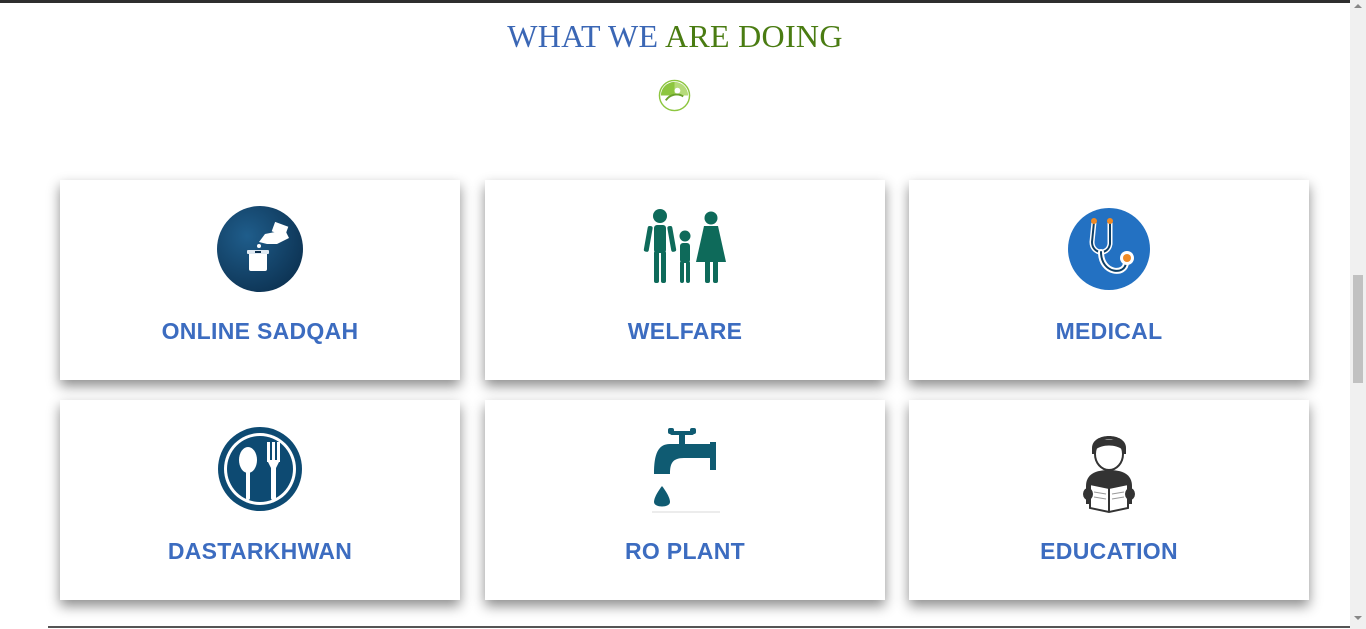 This screenshot has width=1366, height=629. What do you see at coordinates (675, 1) in the screenshot?
I see `top-border` at bounding box center [675, 1].